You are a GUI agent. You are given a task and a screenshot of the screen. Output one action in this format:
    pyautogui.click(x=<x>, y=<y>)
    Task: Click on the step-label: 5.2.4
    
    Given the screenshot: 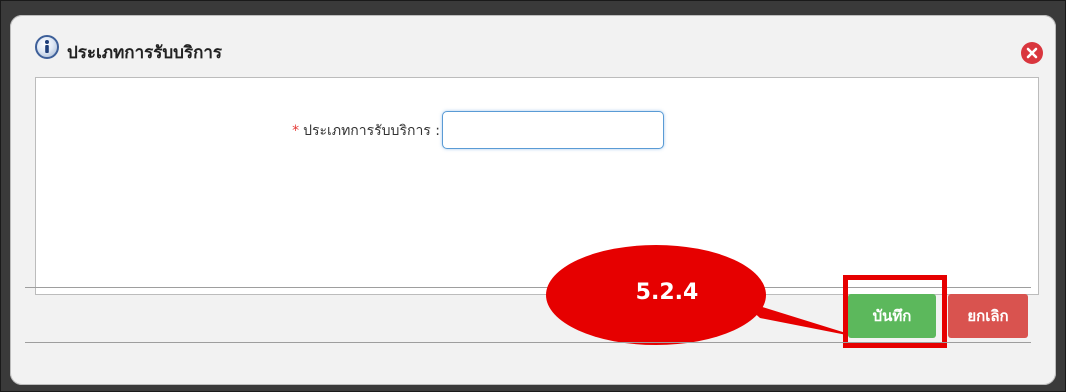 What is the action you would take?
    pyautogui.click(x=667, y=292)
    